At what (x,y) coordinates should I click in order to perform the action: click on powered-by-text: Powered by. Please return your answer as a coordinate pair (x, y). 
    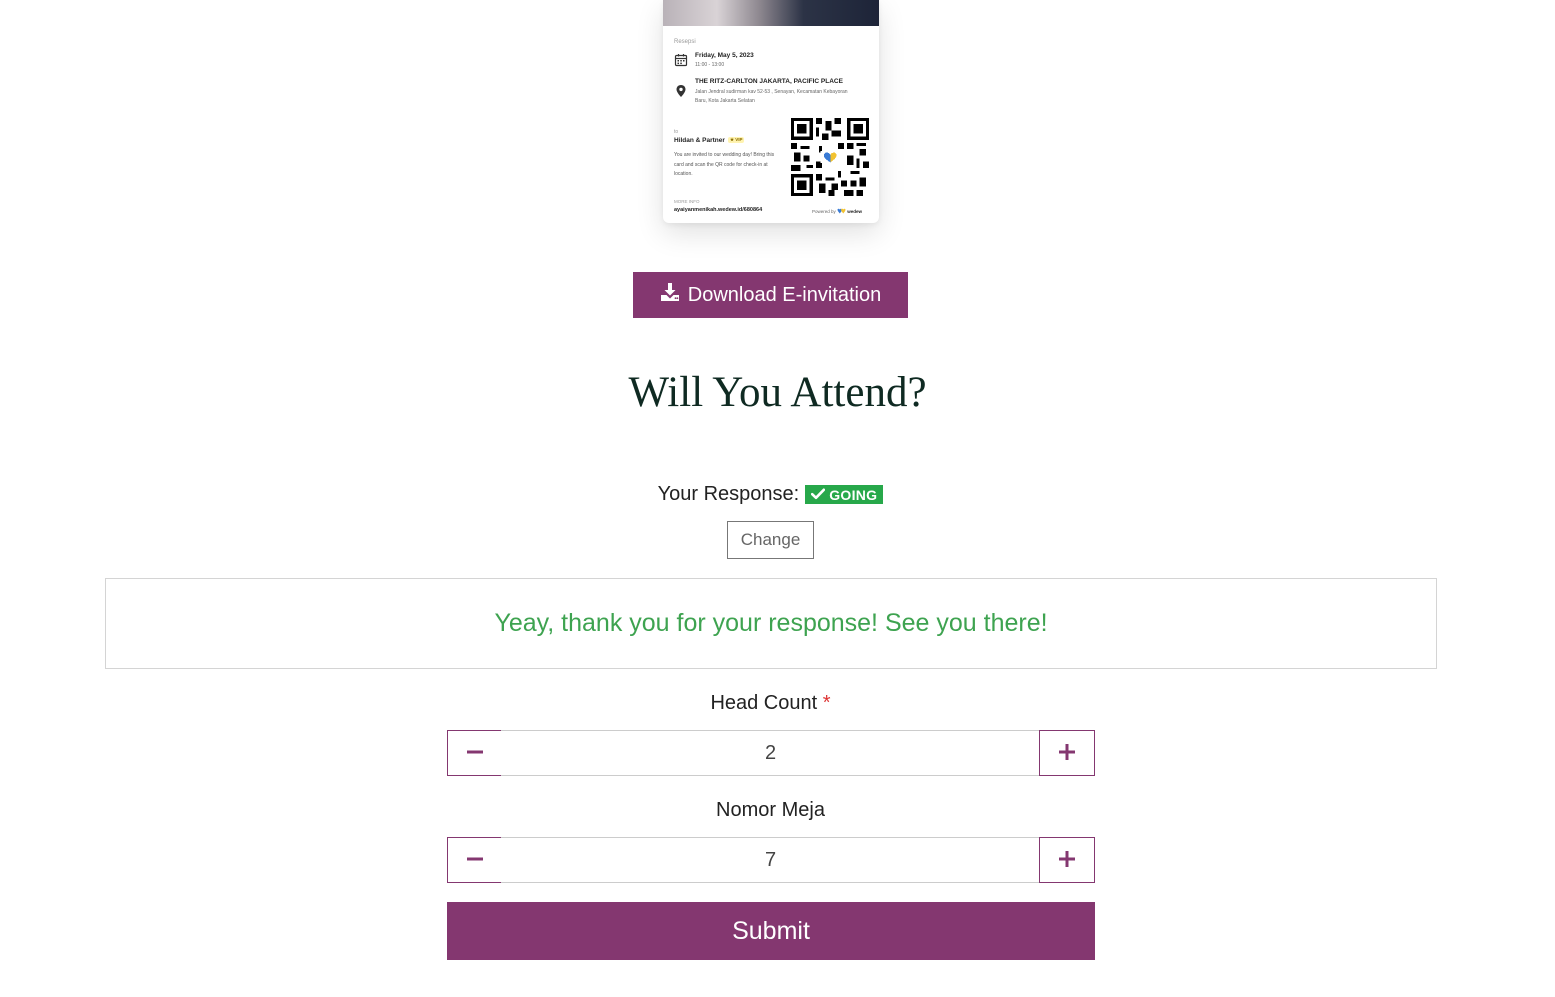
    Looking at the image, I should click on (824, 211).